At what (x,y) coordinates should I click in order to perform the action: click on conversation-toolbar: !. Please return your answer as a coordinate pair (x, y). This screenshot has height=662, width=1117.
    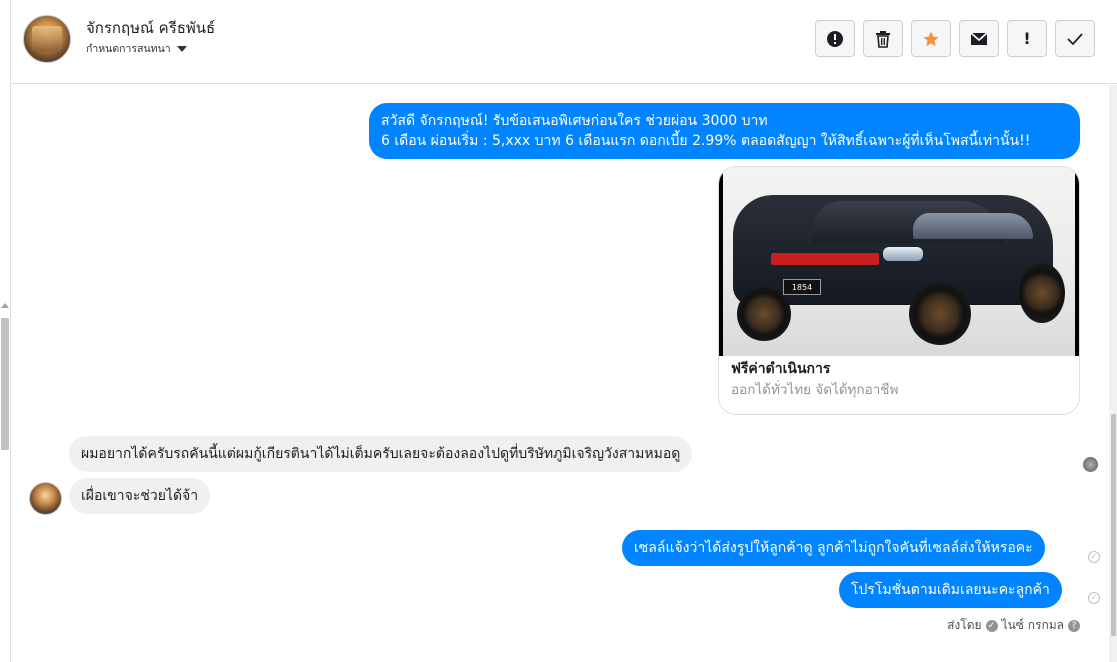
    Looking at the image, I should click on (955, 38).